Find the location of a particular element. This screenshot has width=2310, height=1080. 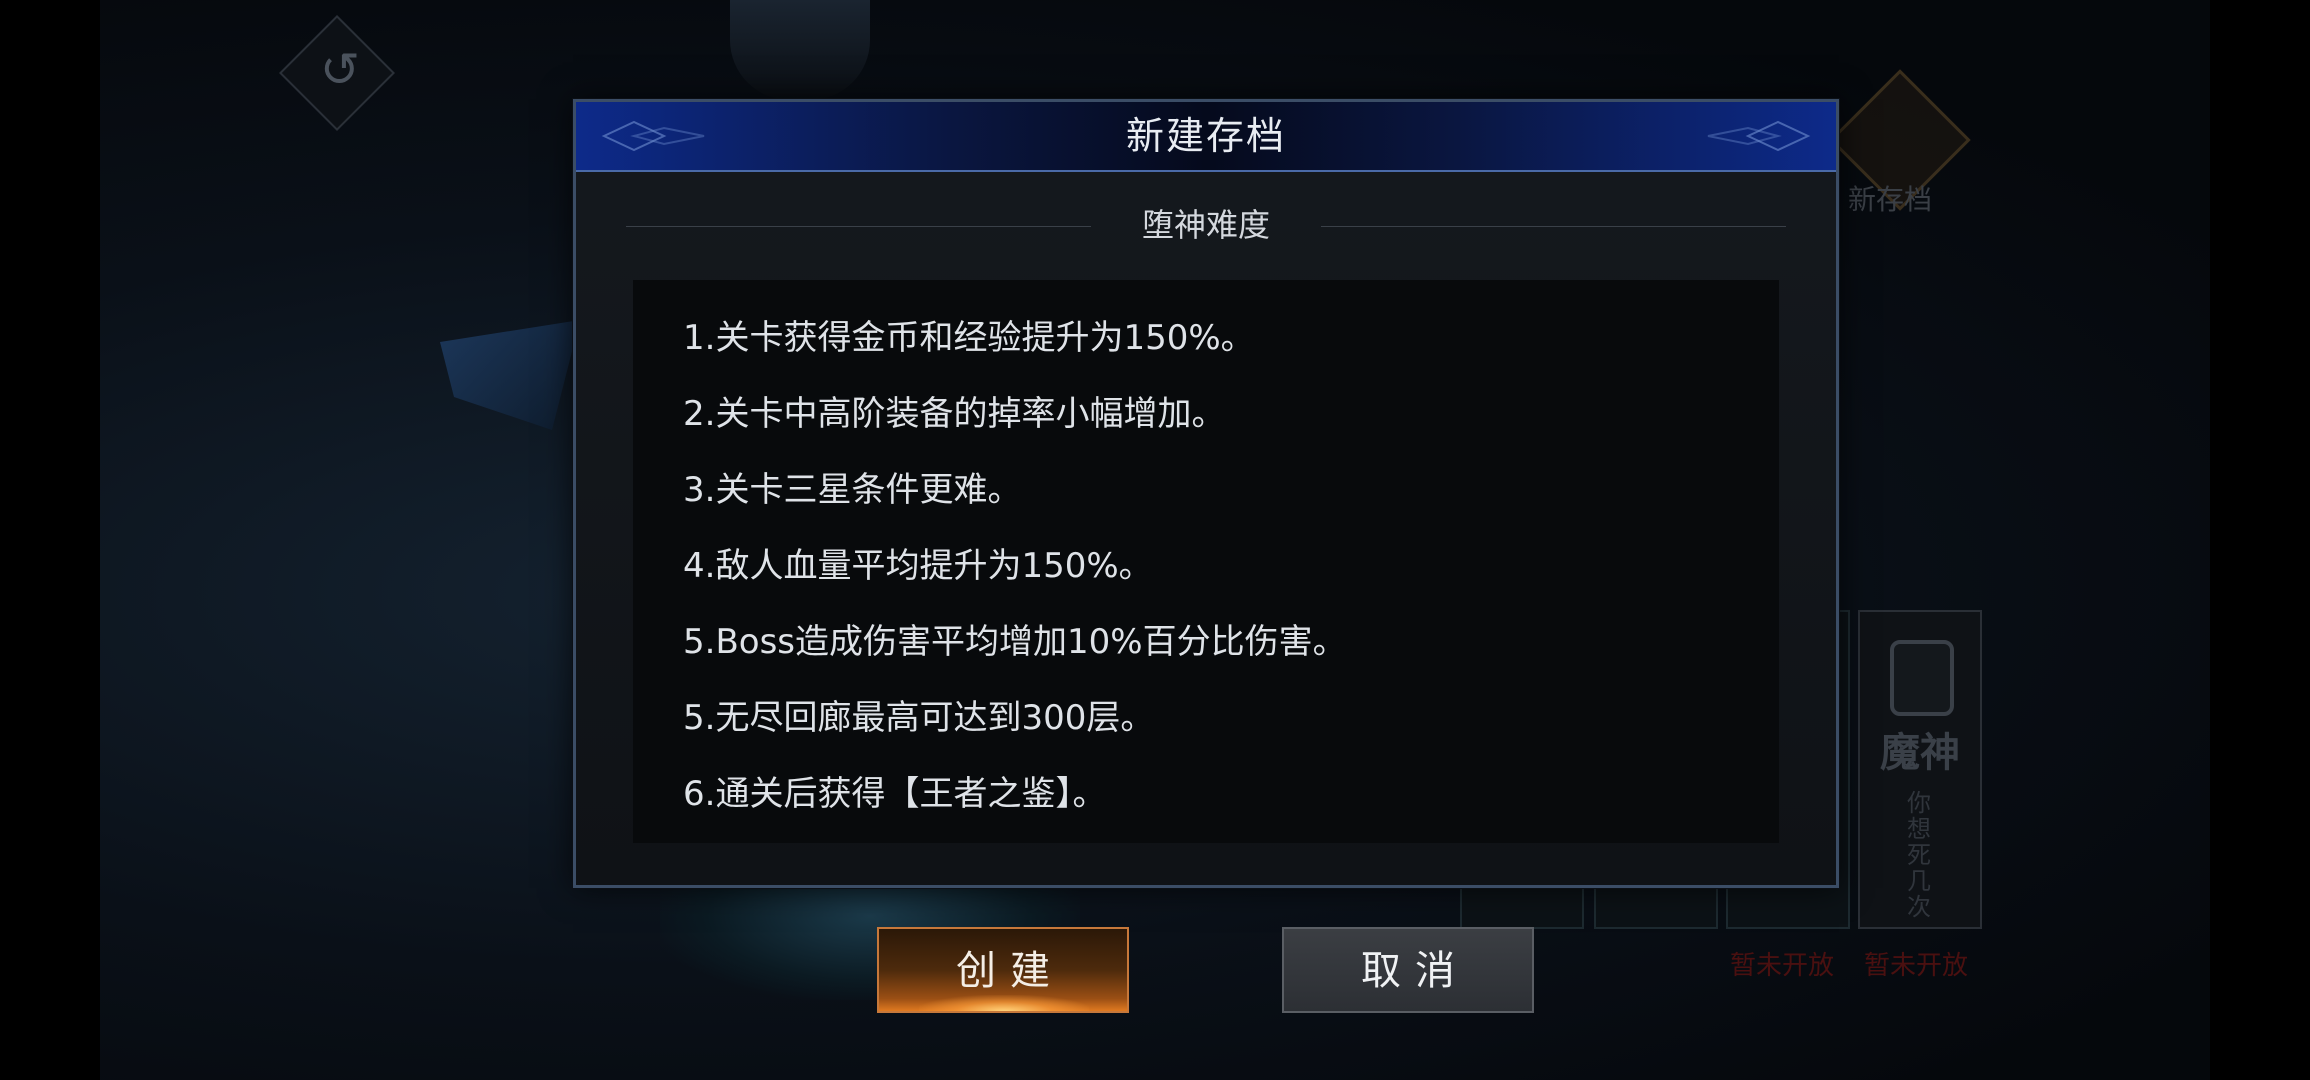

cancel-button-label: 取消 is located at coordinates (1415, 971).